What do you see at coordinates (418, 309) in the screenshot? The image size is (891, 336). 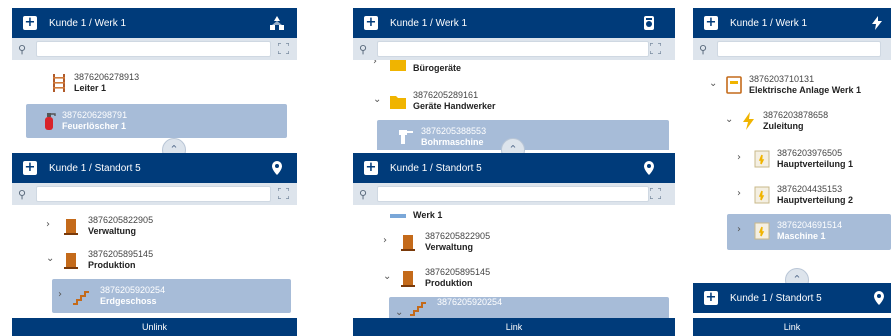 I see `stairs-icon` at bounding box center [418, 309].